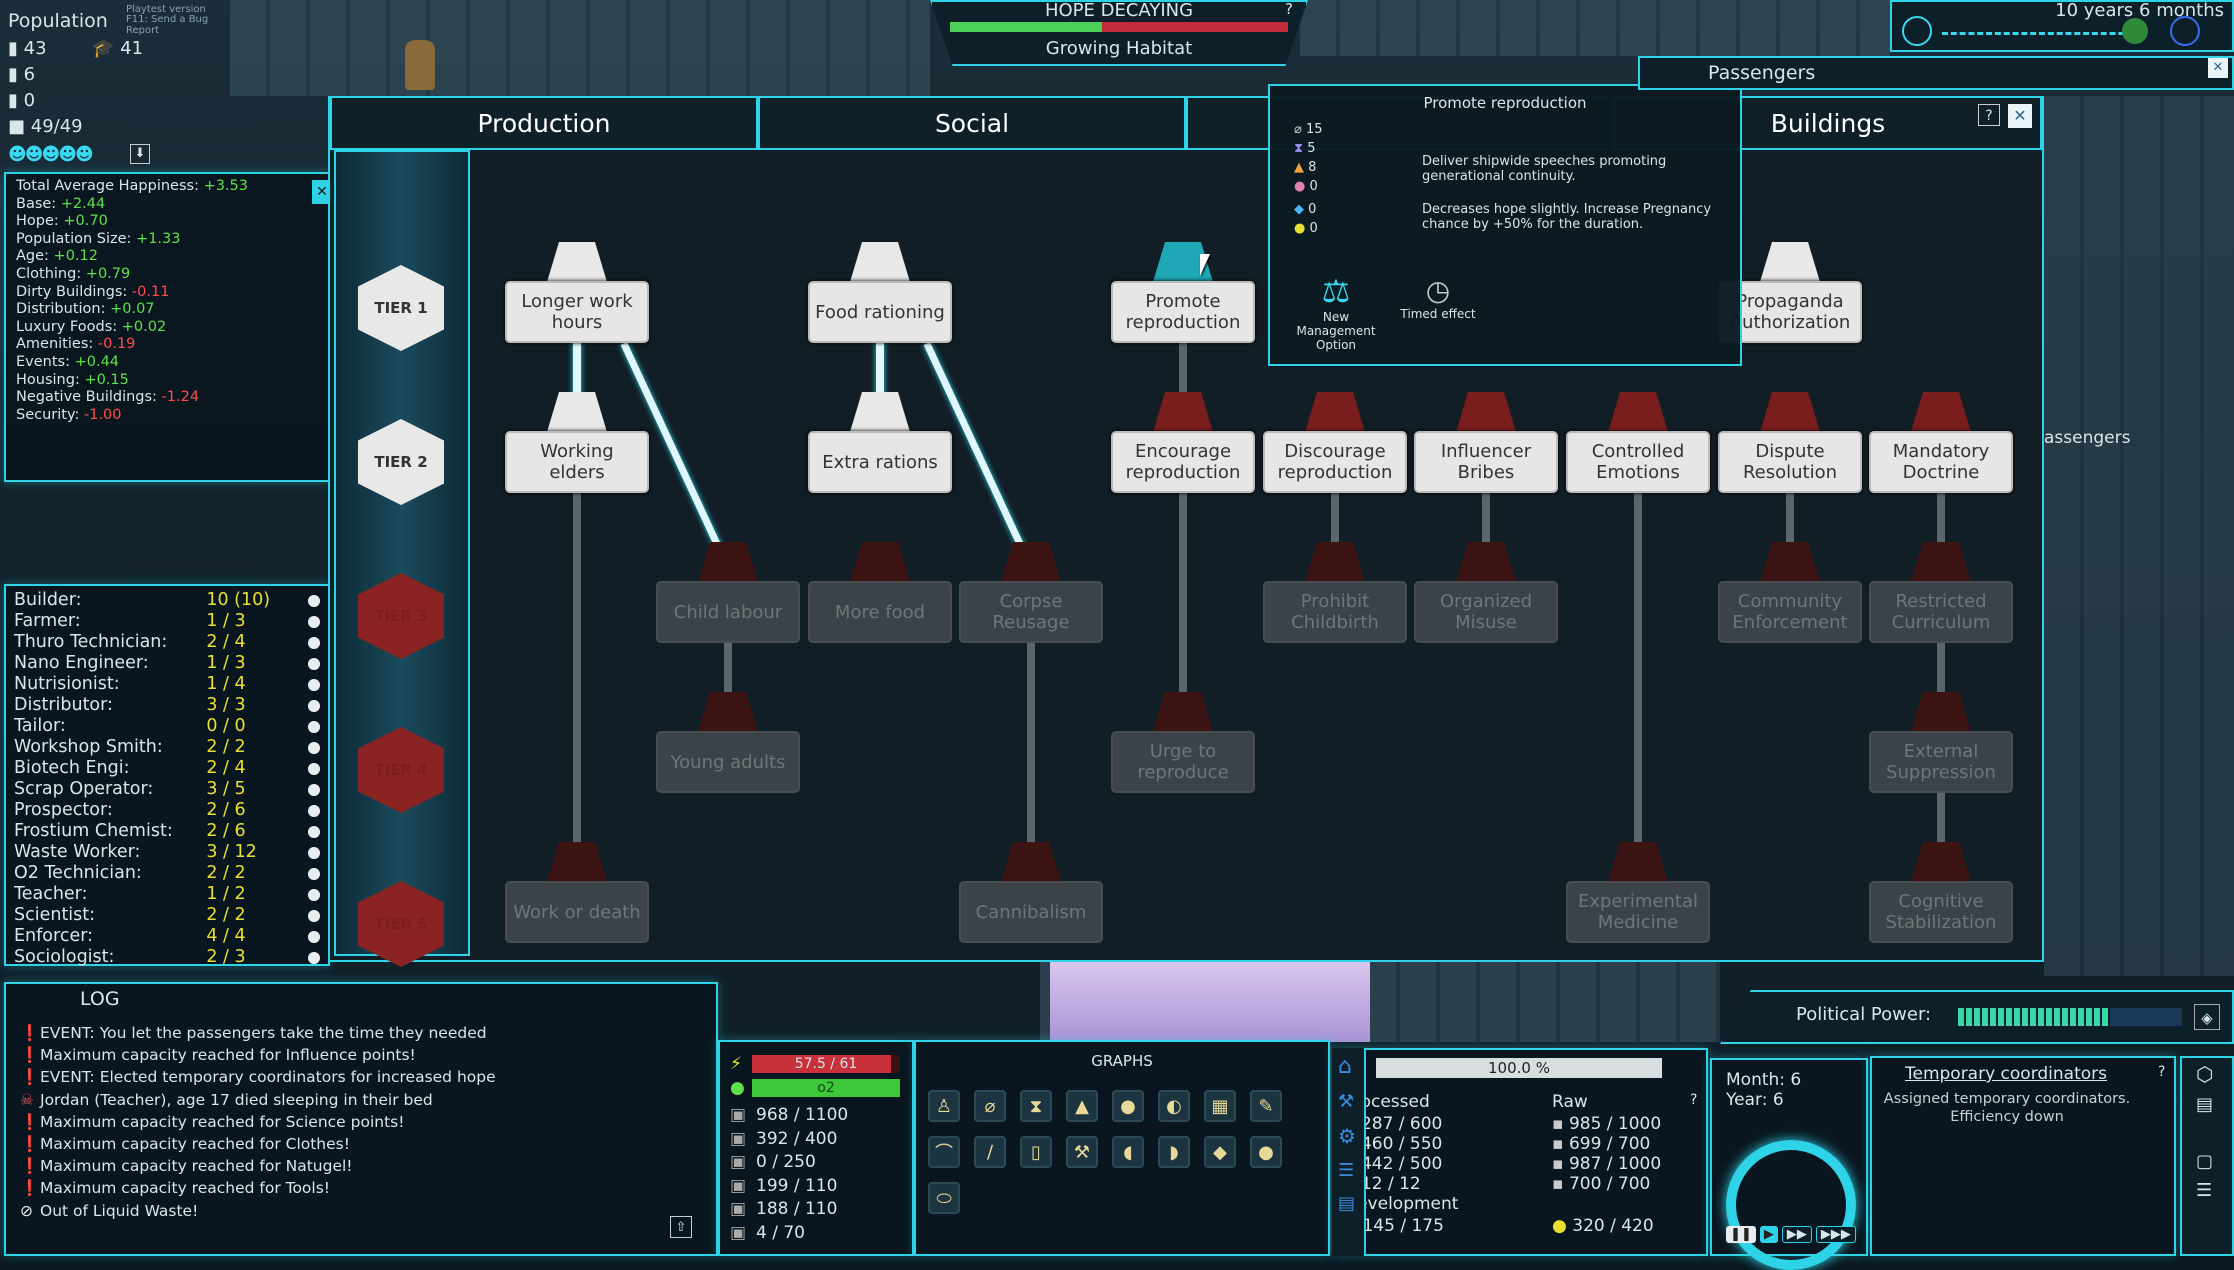 The width and height of the screenshot is (2234, 1270). What do you see at coordinates (1183, 312) in the screenshot?
I see `policy-node-promote-repro: Promote reproduction` at bounding box center [1183, 312].